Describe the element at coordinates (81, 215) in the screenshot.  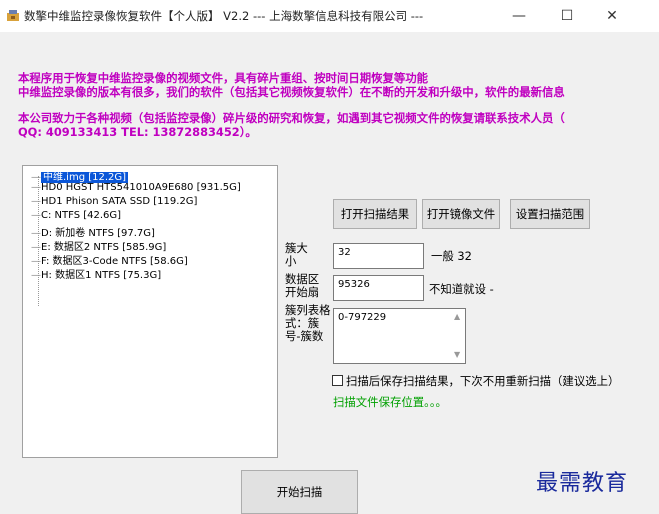
I see `tree-item-label: C: NTFS [42.6G]` at that location.